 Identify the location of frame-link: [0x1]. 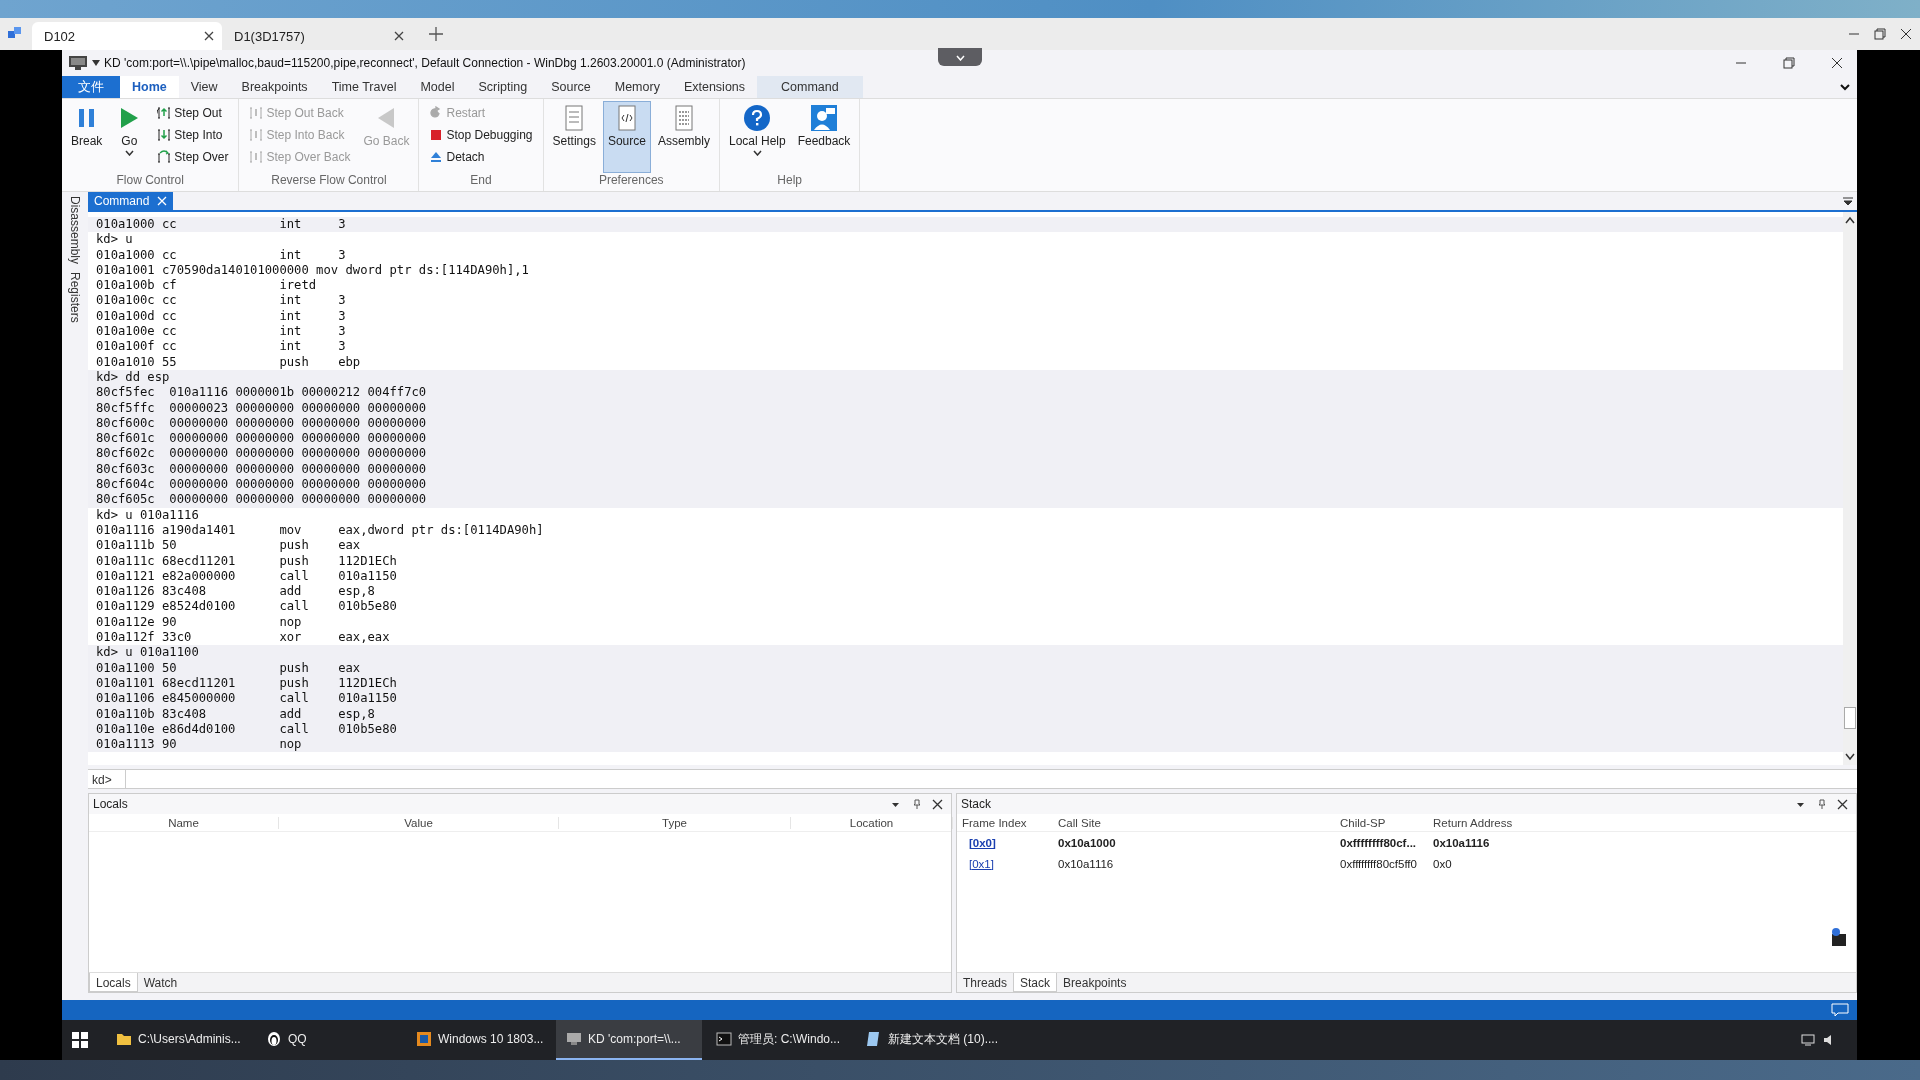
(1005, 863).